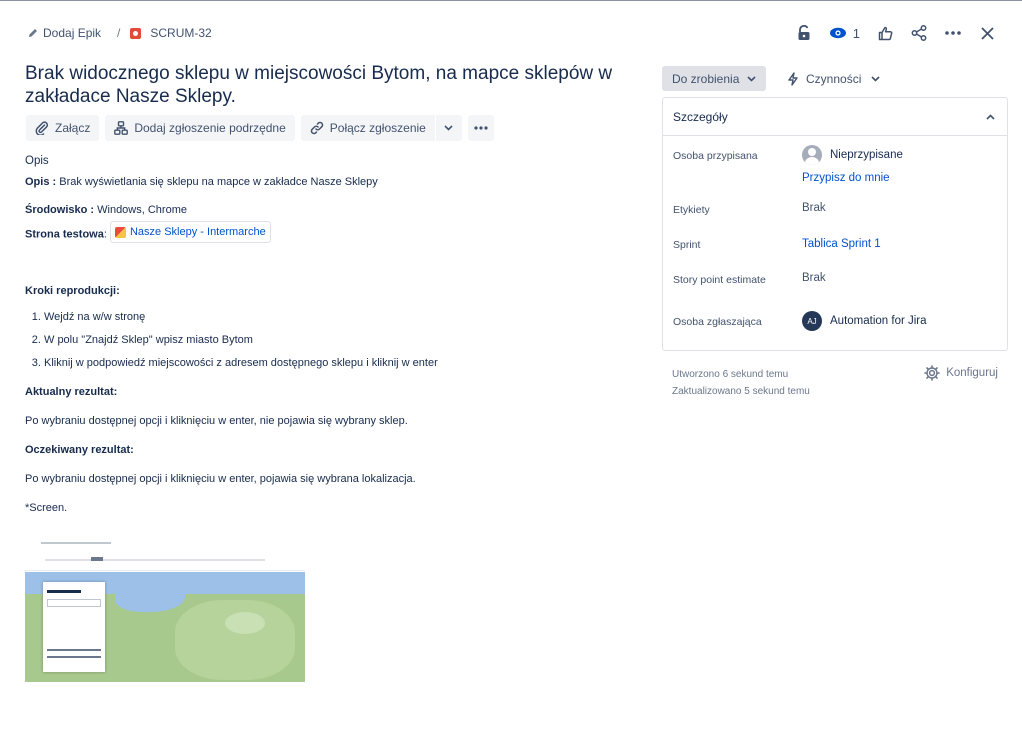 This screenshot has height=738, width=1022. What do you see at coordinates (932, 373) in the screenshot?
I see `gear-icon` at bounding box center [932, 373].